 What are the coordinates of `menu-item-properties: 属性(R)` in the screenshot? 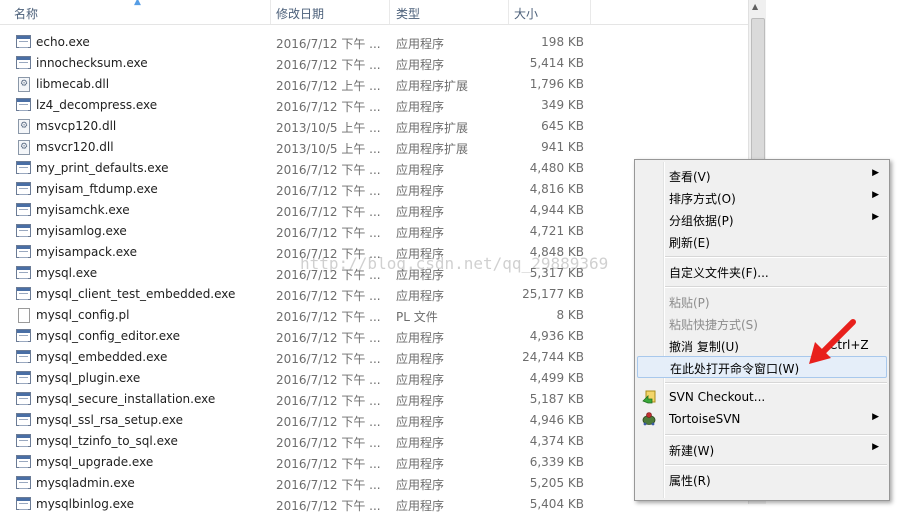 It's located at (762, 479).